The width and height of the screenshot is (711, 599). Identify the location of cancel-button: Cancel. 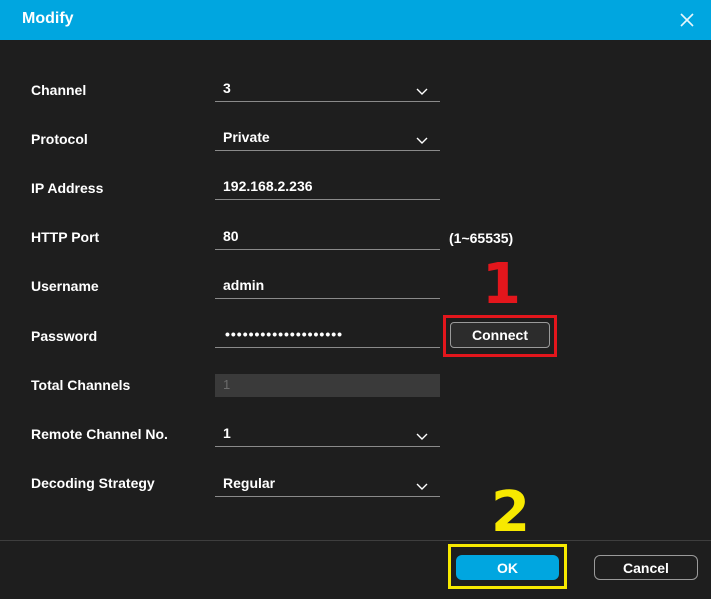
(646, 567).